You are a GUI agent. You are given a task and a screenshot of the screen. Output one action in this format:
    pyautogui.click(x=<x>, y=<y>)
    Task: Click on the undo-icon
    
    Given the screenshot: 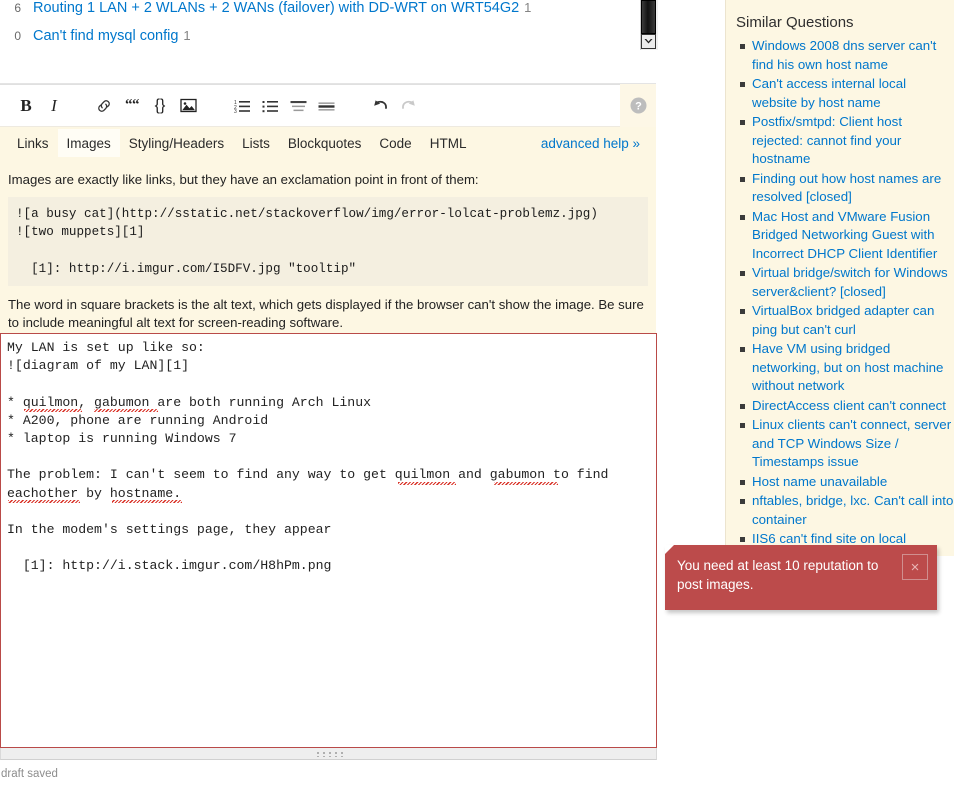 What is the action you would take?
    pyautogui.click(x=380, y=106)
    